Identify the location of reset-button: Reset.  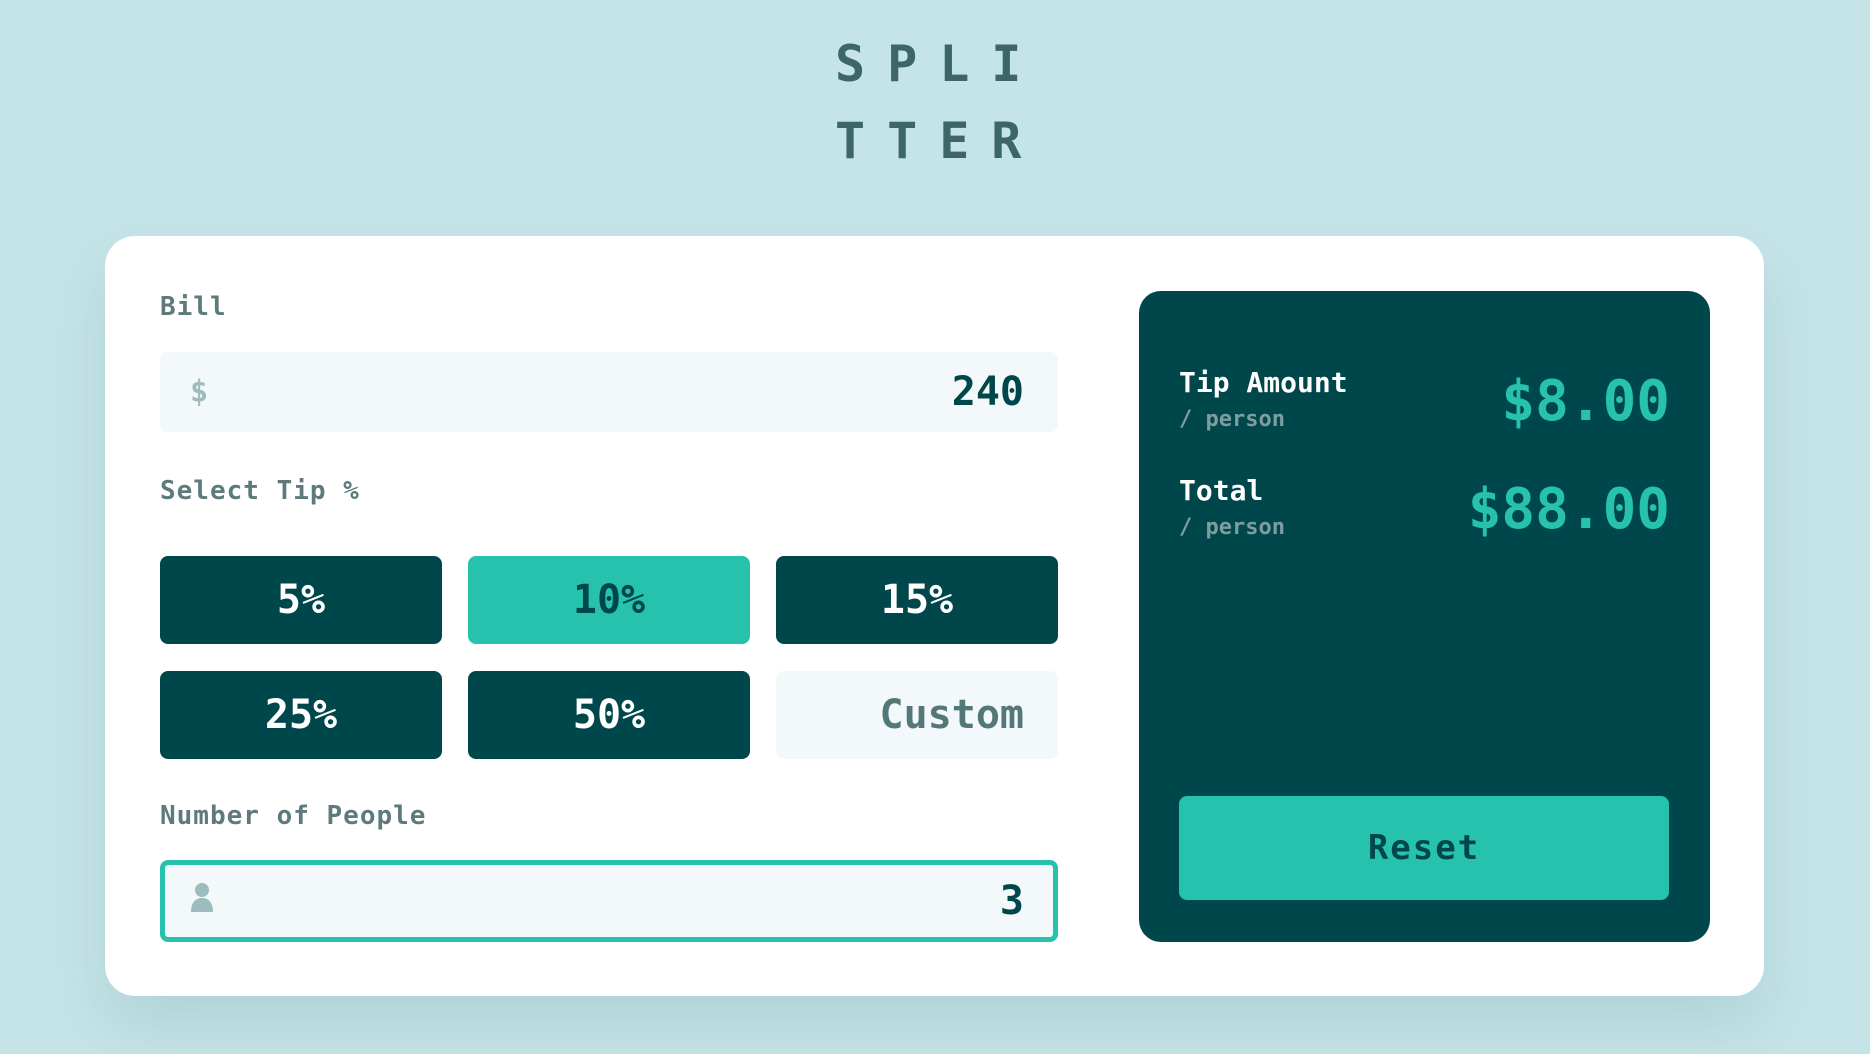
(1424, 848).